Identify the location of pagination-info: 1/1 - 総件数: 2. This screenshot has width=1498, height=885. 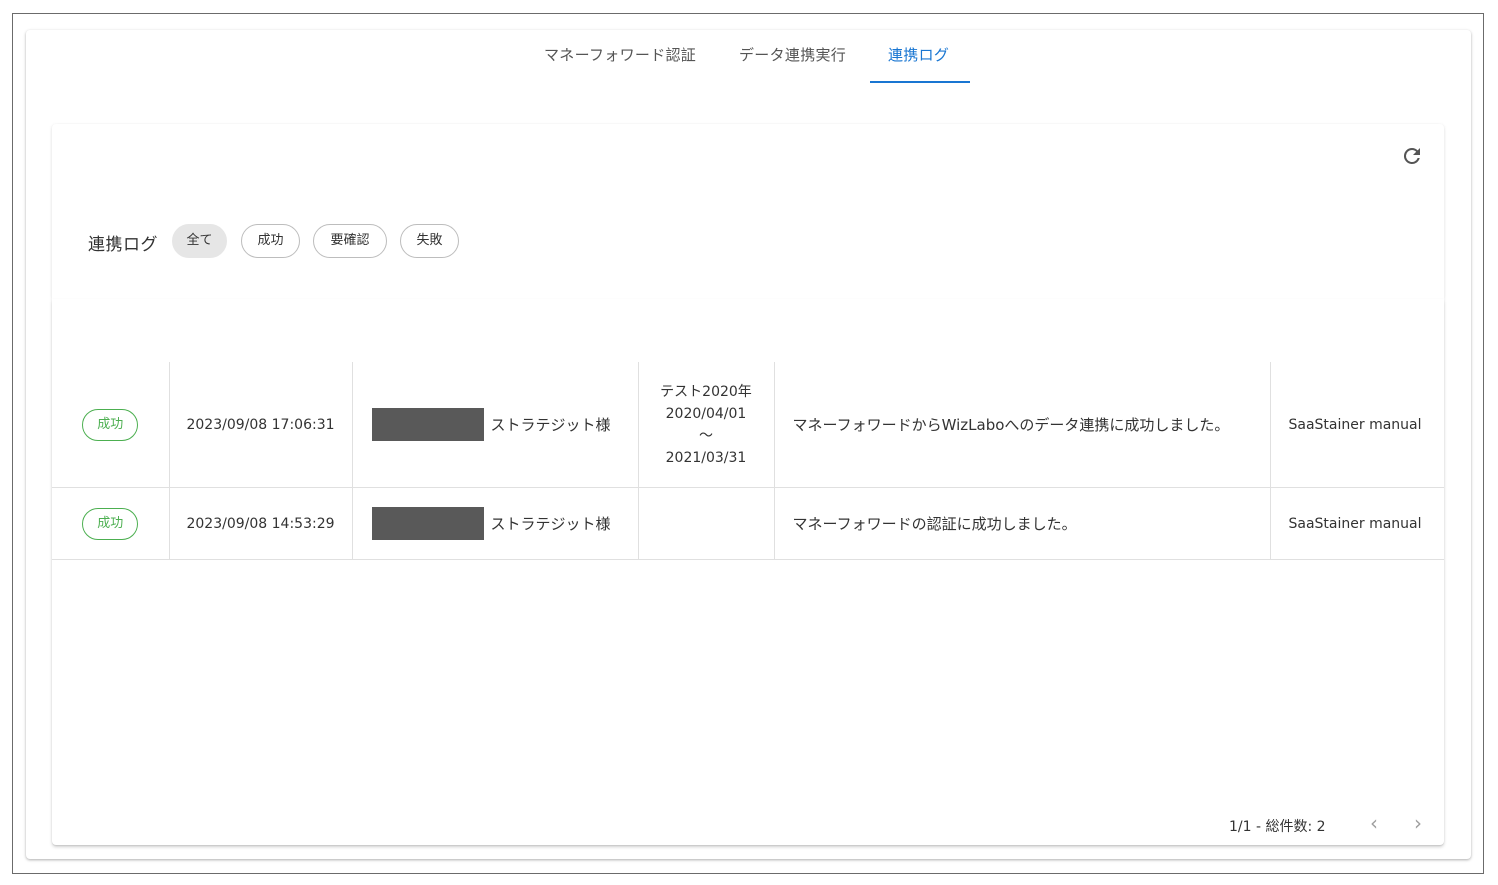
(1277, 827).